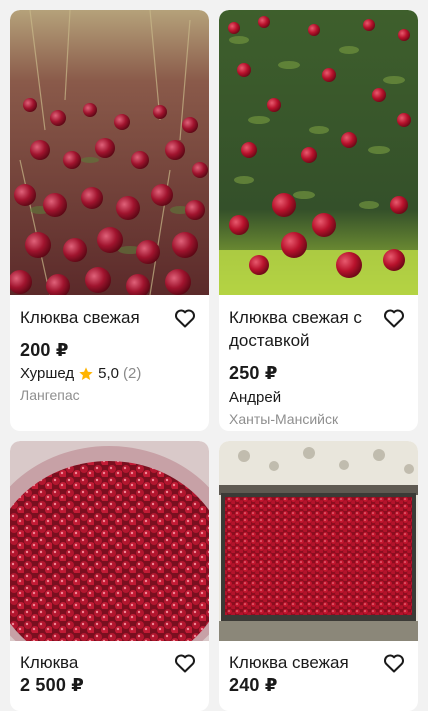 Image resolution: width=428 pixels, height=711 pixels. Describe the element at coordinates (301, 329) in the screenshot. I see `listing-title: Клюква свежая с доставкой` at that location.